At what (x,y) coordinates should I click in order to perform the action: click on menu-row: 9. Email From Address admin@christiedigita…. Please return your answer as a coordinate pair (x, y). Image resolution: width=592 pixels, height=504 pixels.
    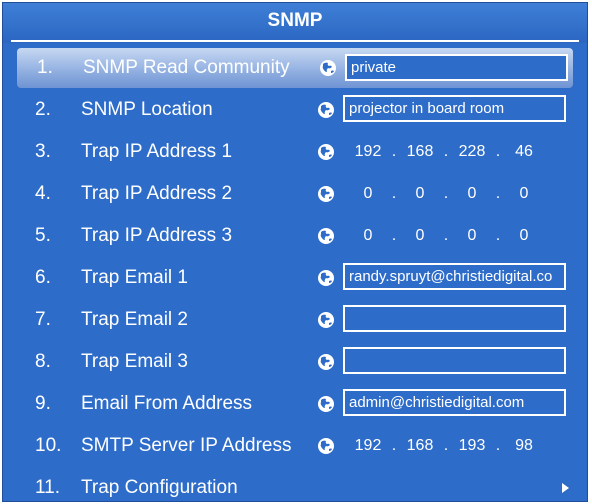
    Looking at the image, I should click on (295, 404).